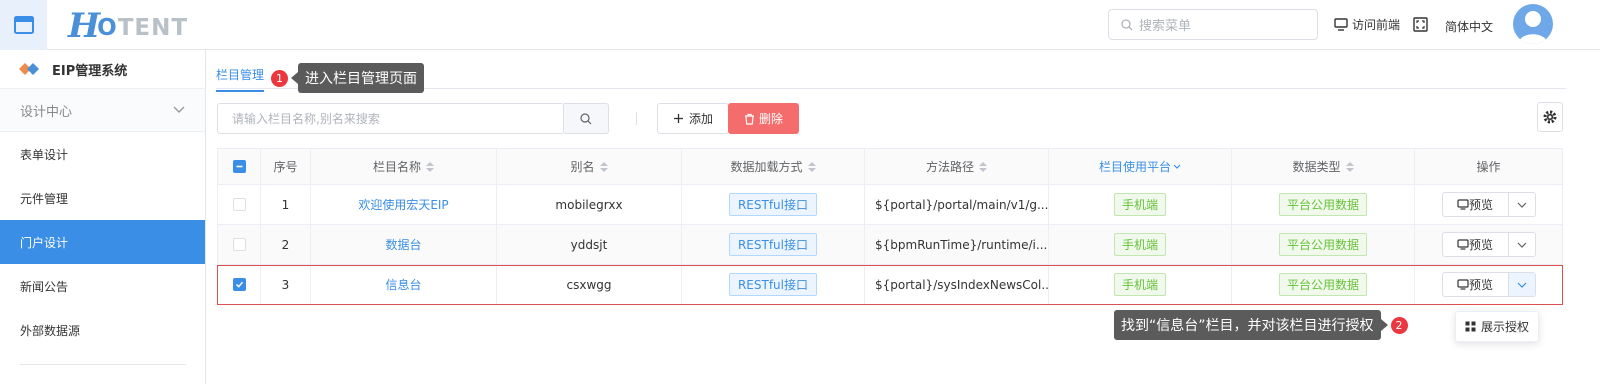 Image resolution: width=1600 pixels, height=384 pixels. I want to click on column-search-input: 请输入栏目名称,别名来搜索, so click(390, 118).